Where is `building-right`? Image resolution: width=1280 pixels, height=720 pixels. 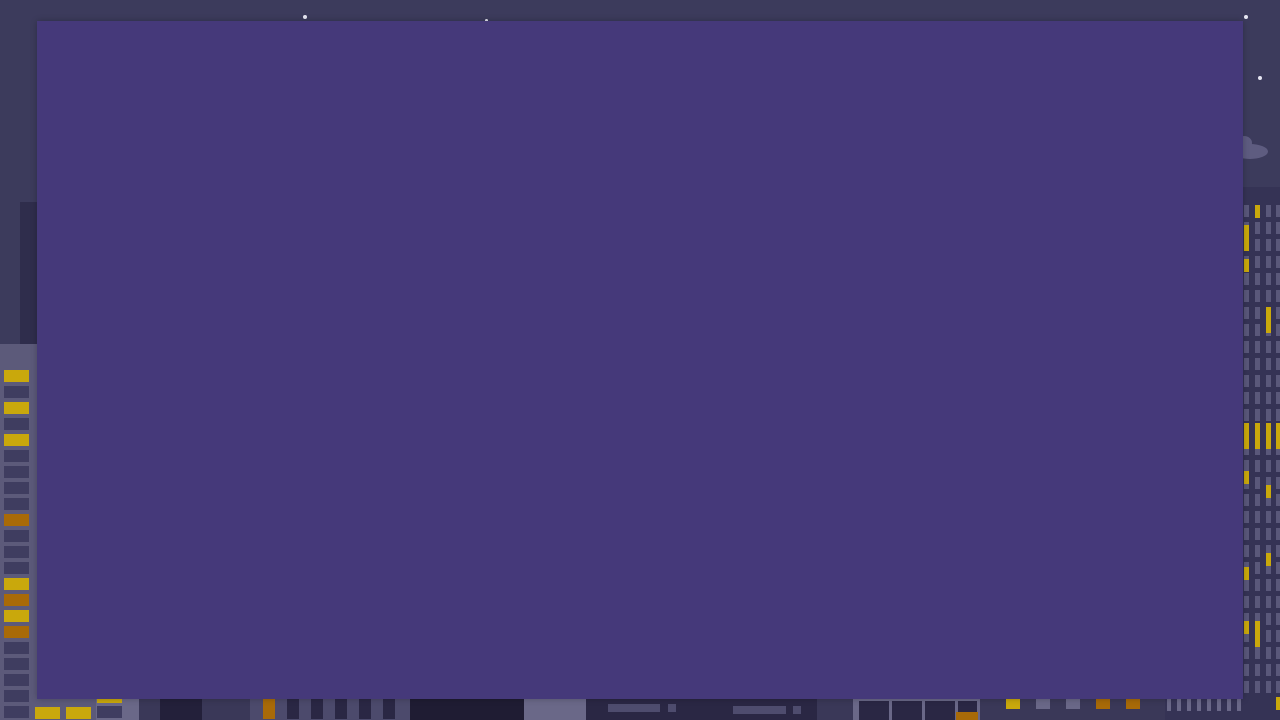
building-right is located at coordinates (1261, 453).